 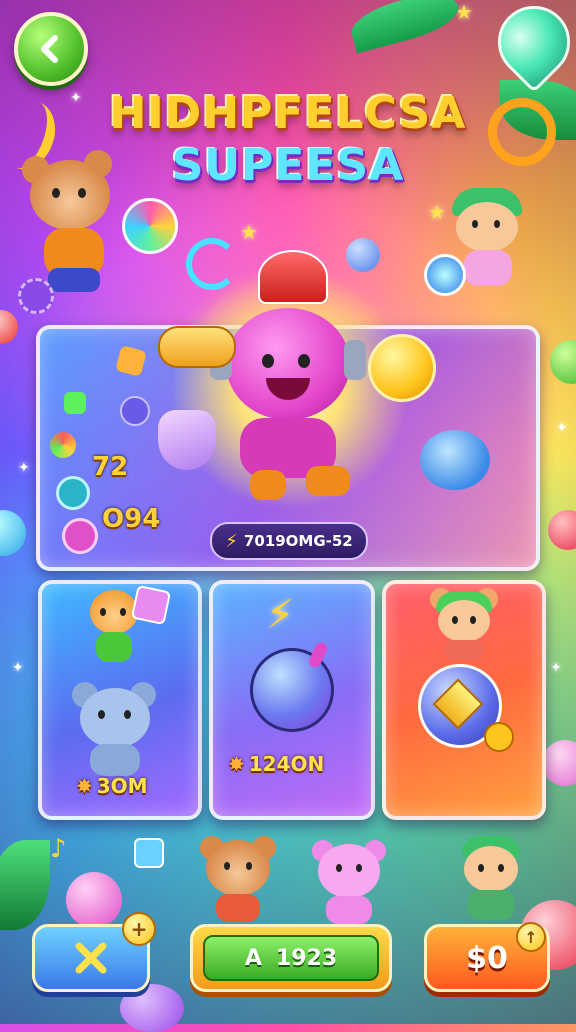 I want to click on card-1-value: 3OM, so click(x=122, y=786).